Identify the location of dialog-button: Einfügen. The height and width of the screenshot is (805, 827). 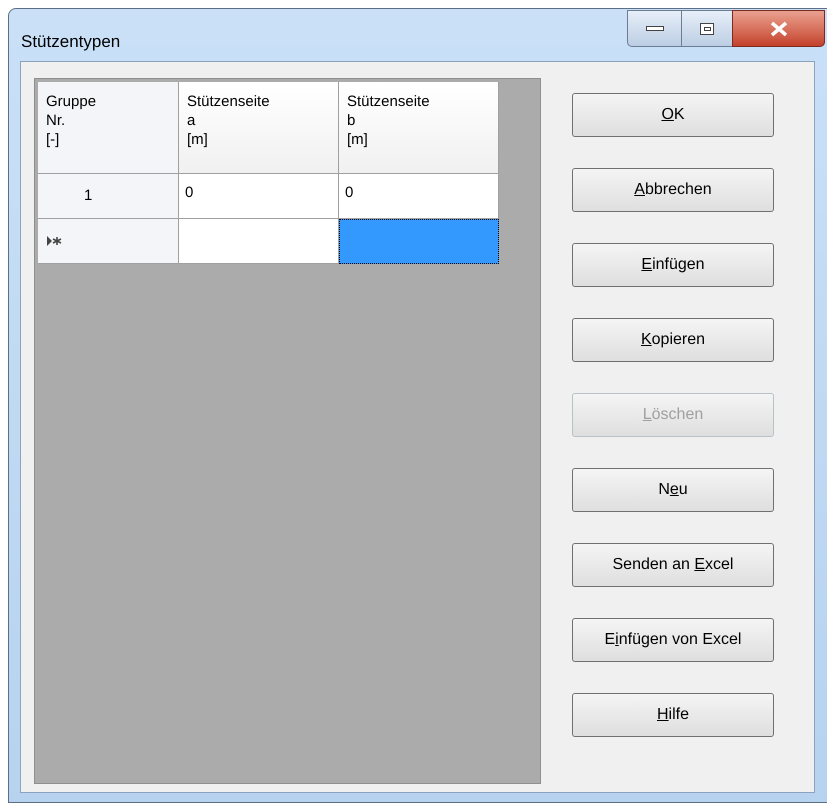
(673, 265).